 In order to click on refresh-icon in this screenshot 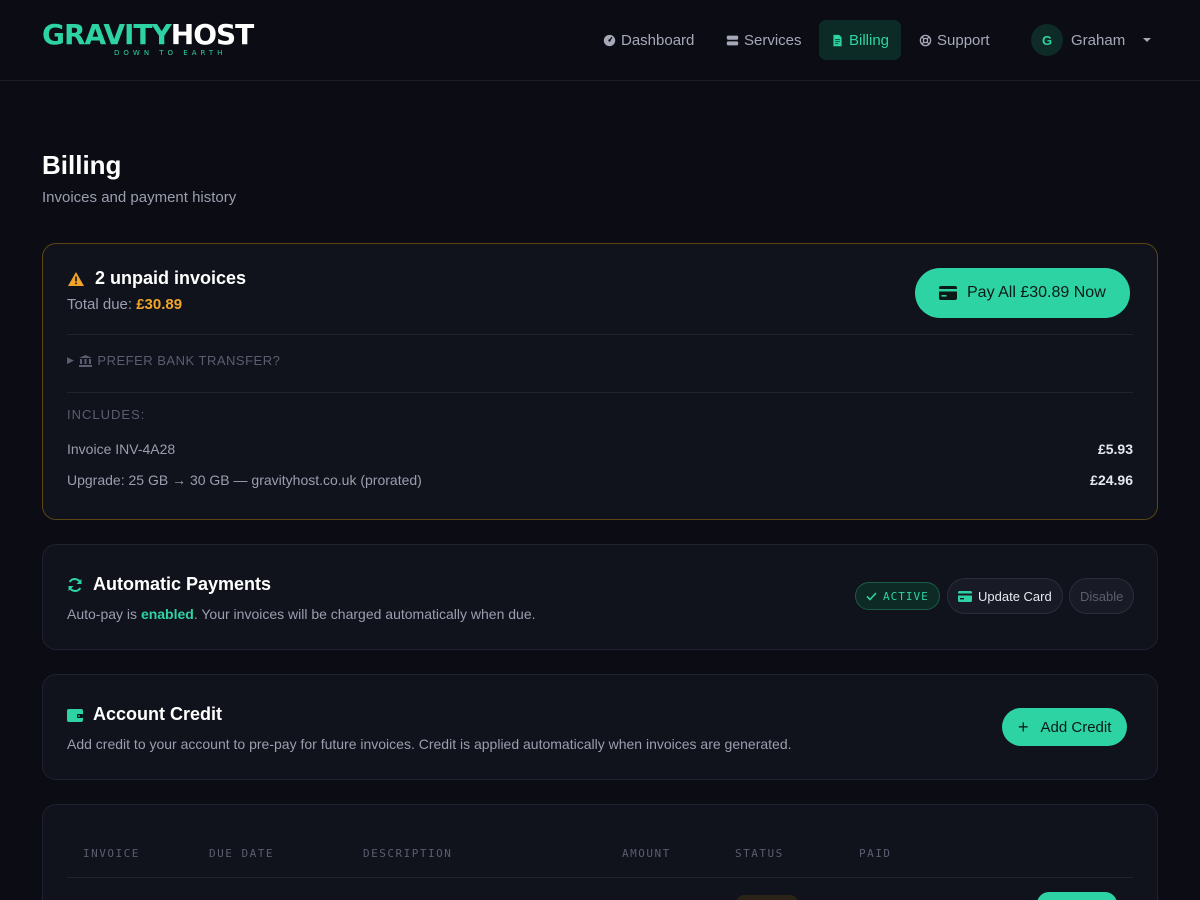, I will do `click(75, 584)`.